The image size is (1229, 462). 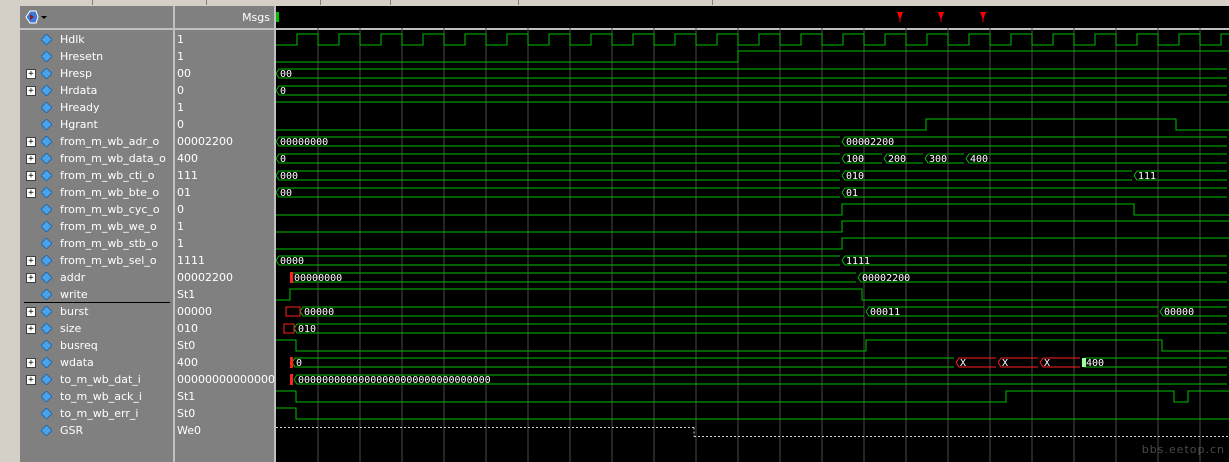 What do you see at coordinates (299, 363) in the screenshot?
I see `wdata-bus-label: 0` at bounding box center [299, 363].